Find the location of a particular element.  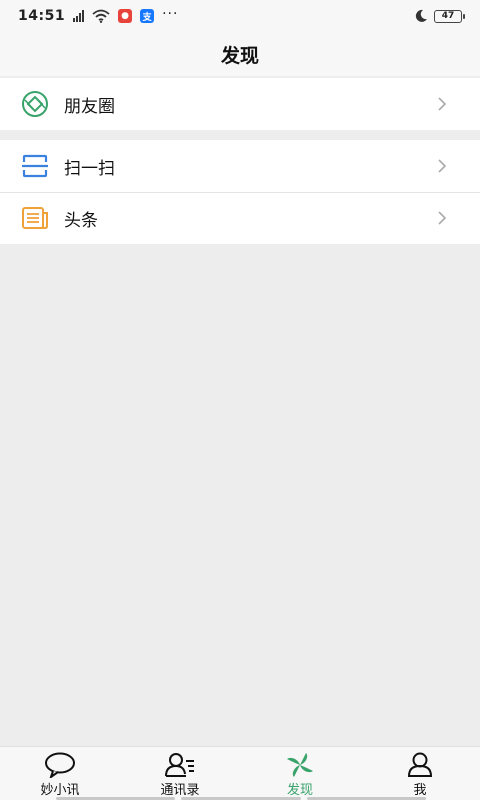

tab-label: 我 is located at coordinates (420, 790).